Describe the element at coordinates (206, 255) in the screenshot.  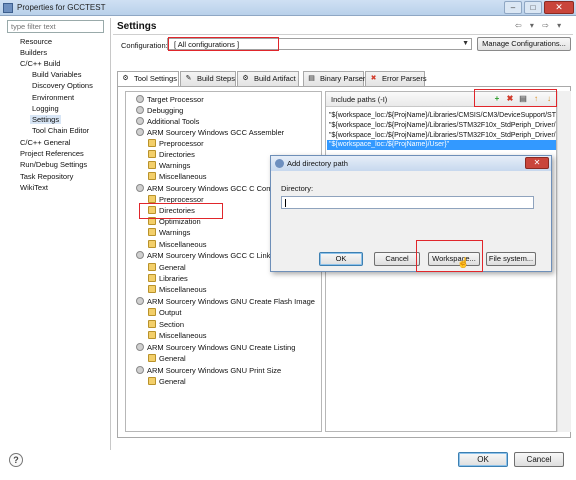
I see `tree-item: ARM Sourcery Windows GCC C Linker` at that location.